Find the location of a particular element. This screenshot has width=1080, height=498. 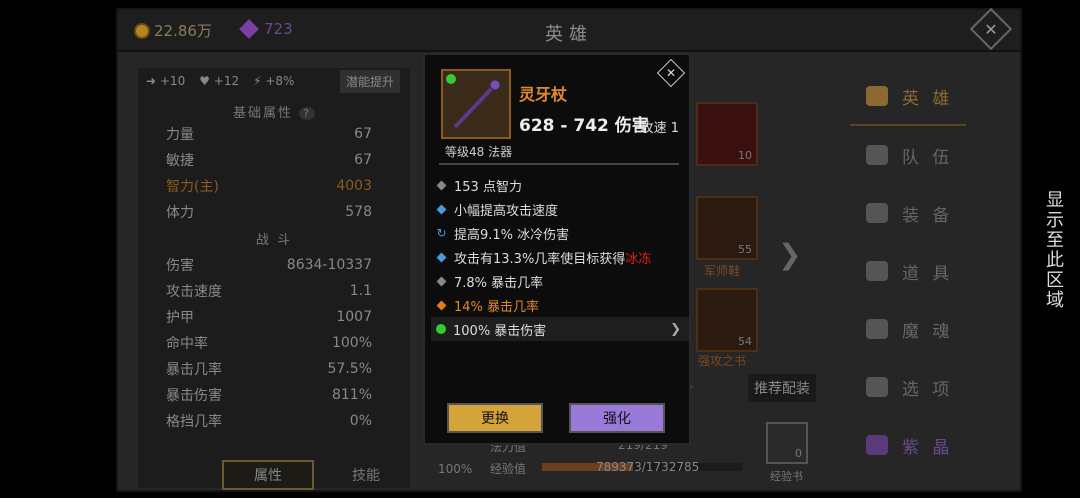

buff-speed-value: +8% is located at coordinates (280, 81).